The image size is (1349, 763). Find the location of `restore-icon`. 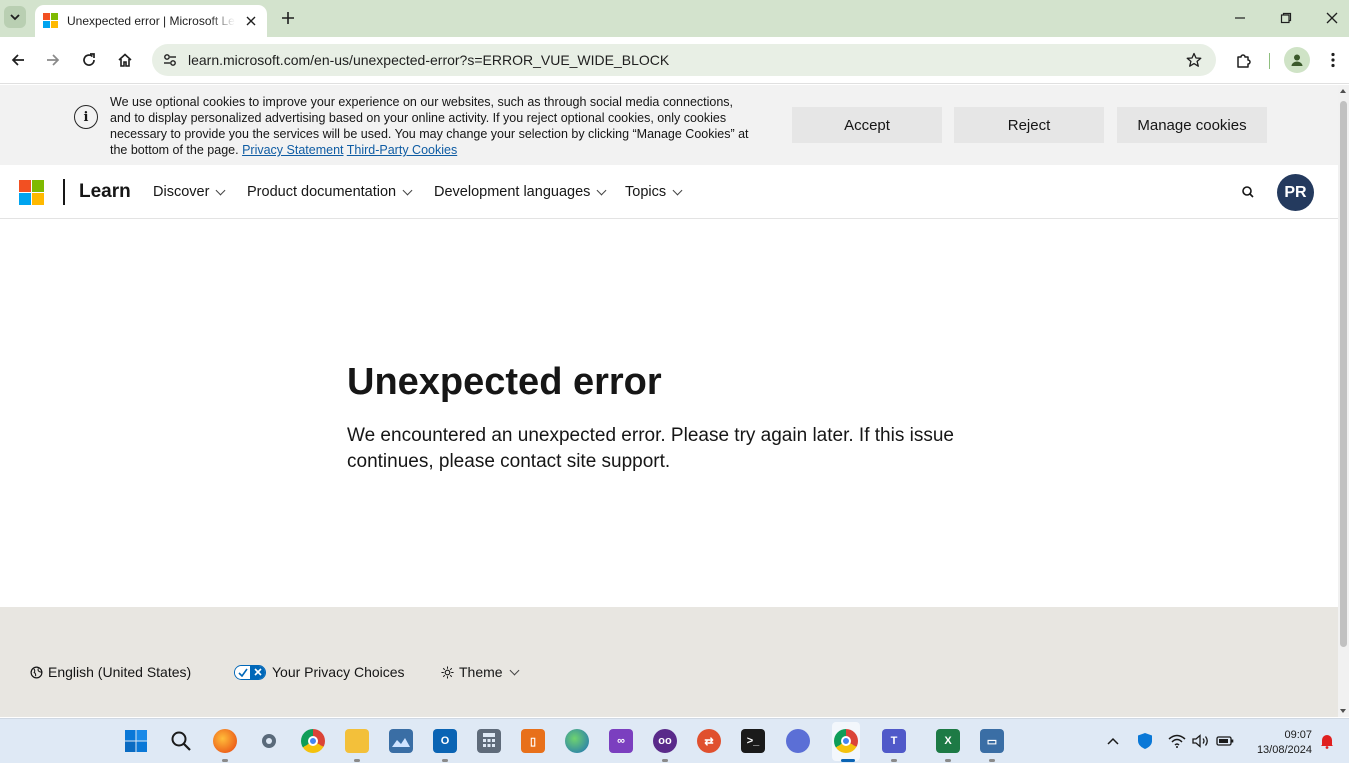

restore-icon is located at coordinates (1286, 18).